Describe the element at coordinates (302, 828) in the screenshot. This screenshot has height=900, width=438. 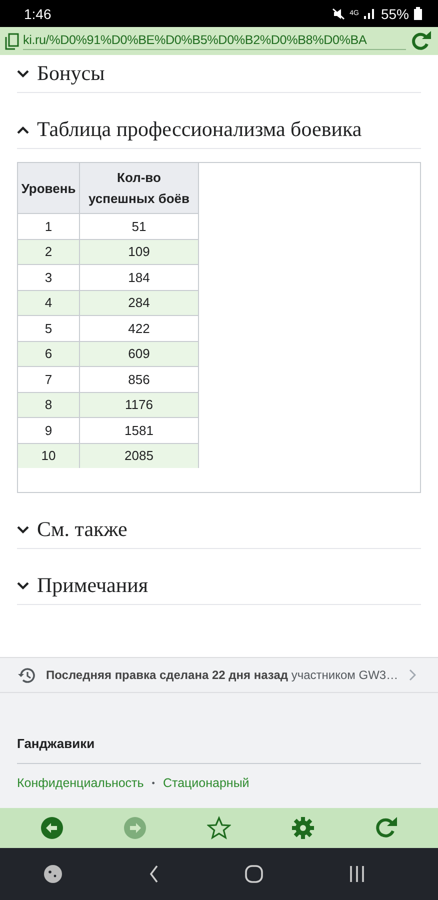
I see `settings-icon` at that location.